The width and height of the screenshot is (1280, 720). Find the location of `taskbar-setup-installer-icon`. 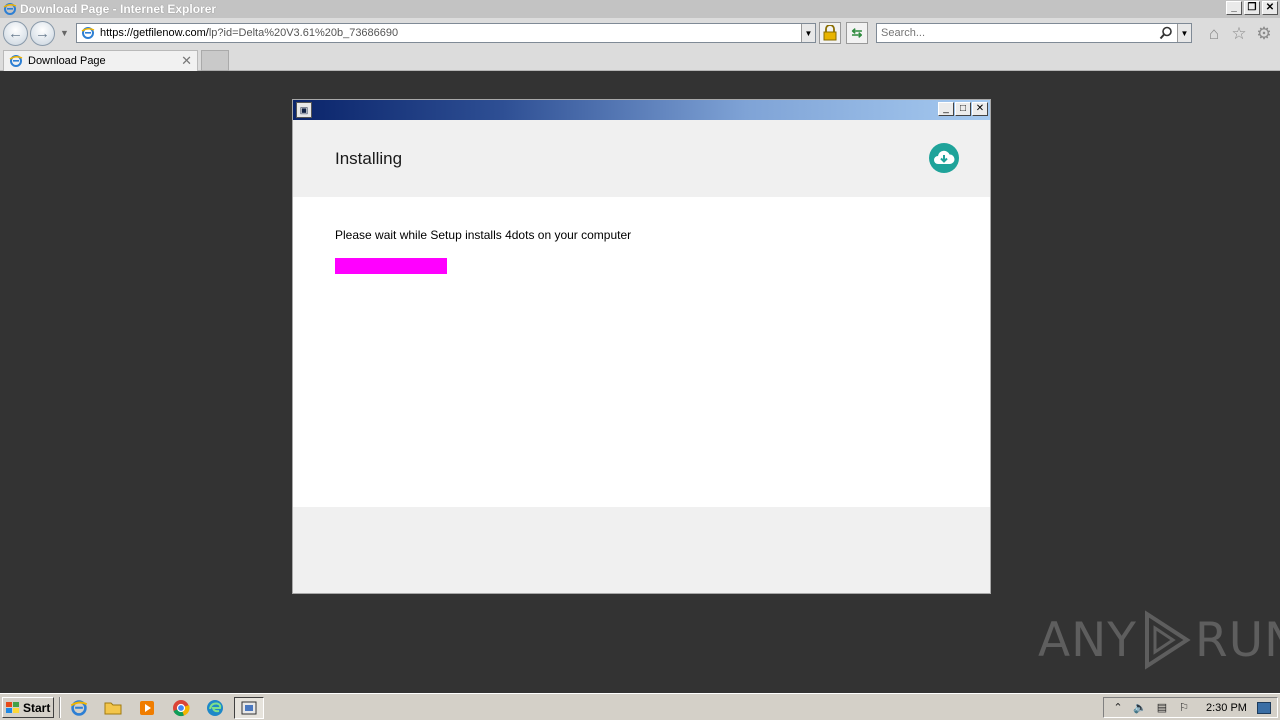

taskbar-setup-installer-icon is located at coordinates (249, 708).